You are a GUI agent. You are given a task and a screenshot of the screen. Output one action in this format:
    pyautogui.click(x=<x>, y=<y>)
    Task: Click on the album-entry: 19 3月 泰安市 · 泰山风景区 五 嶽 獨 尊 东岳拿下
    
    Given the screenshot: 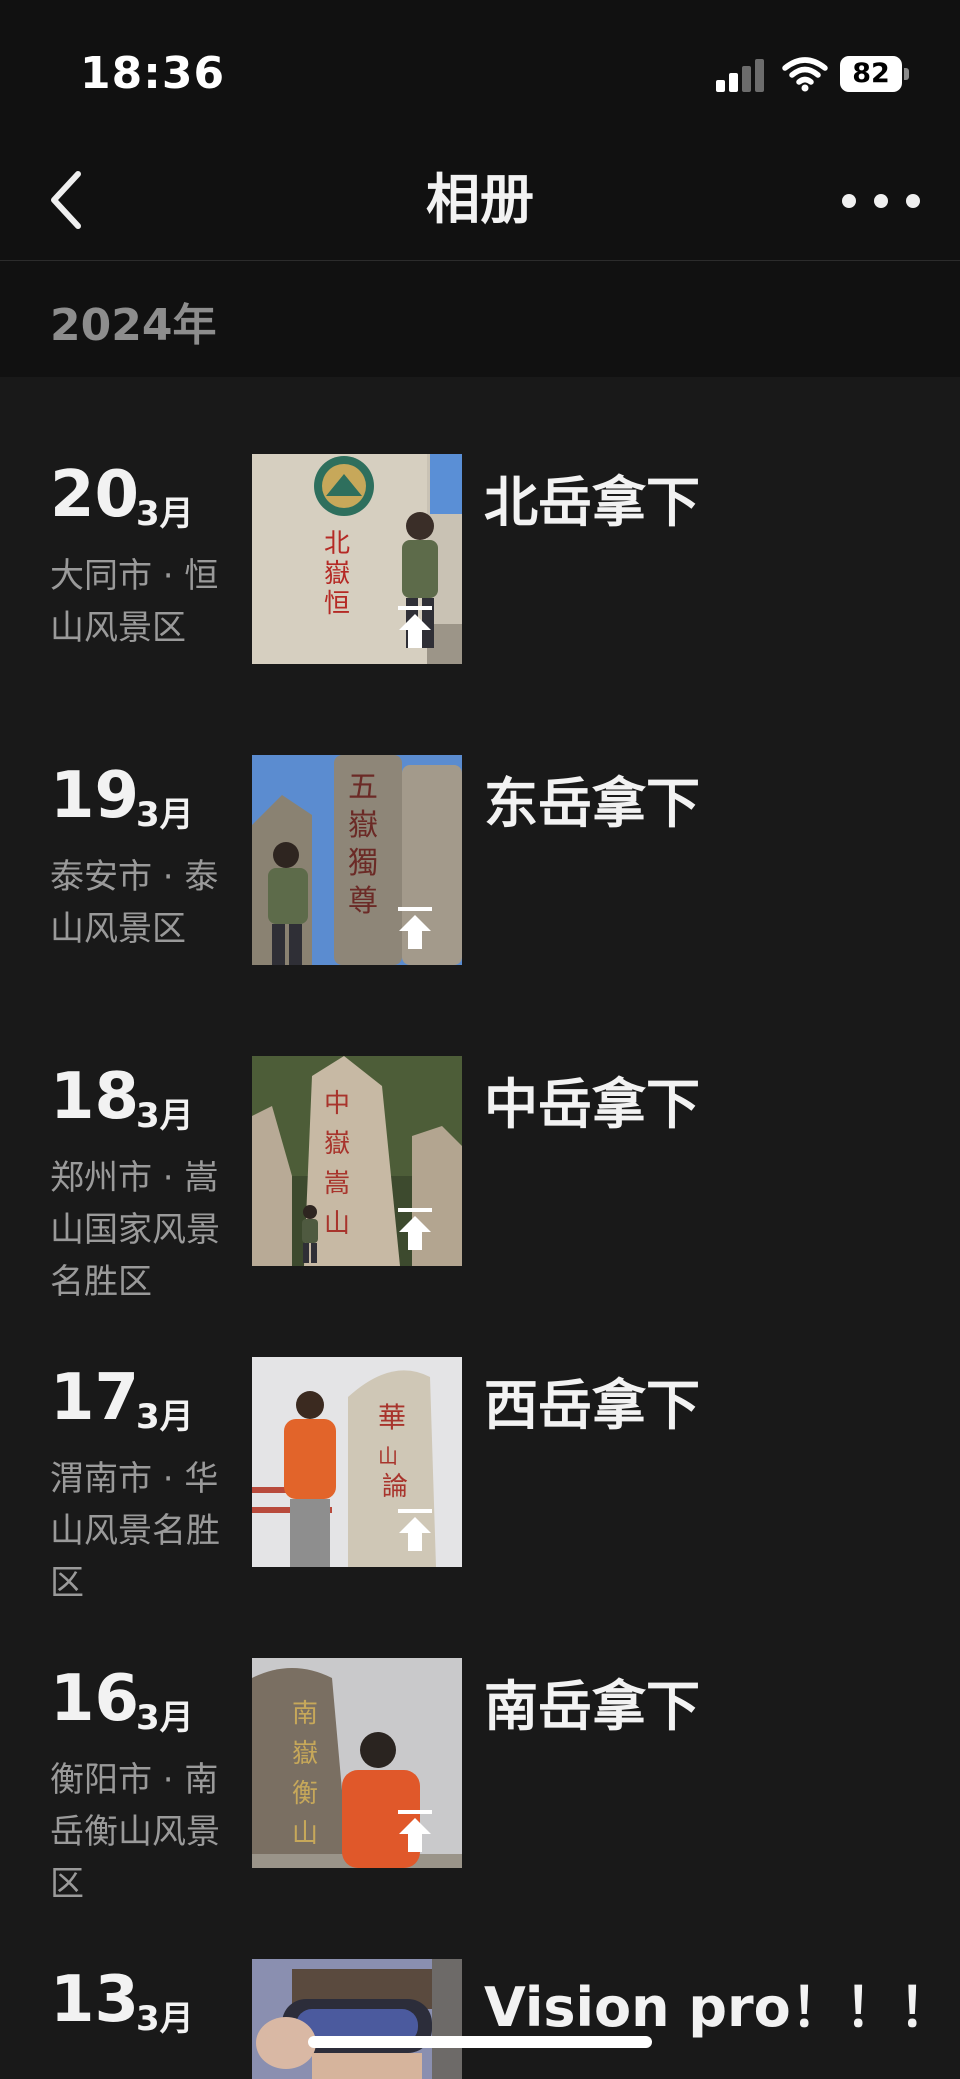 What is the action you would take?
    pyautogui.click(x=480, y=885)
    